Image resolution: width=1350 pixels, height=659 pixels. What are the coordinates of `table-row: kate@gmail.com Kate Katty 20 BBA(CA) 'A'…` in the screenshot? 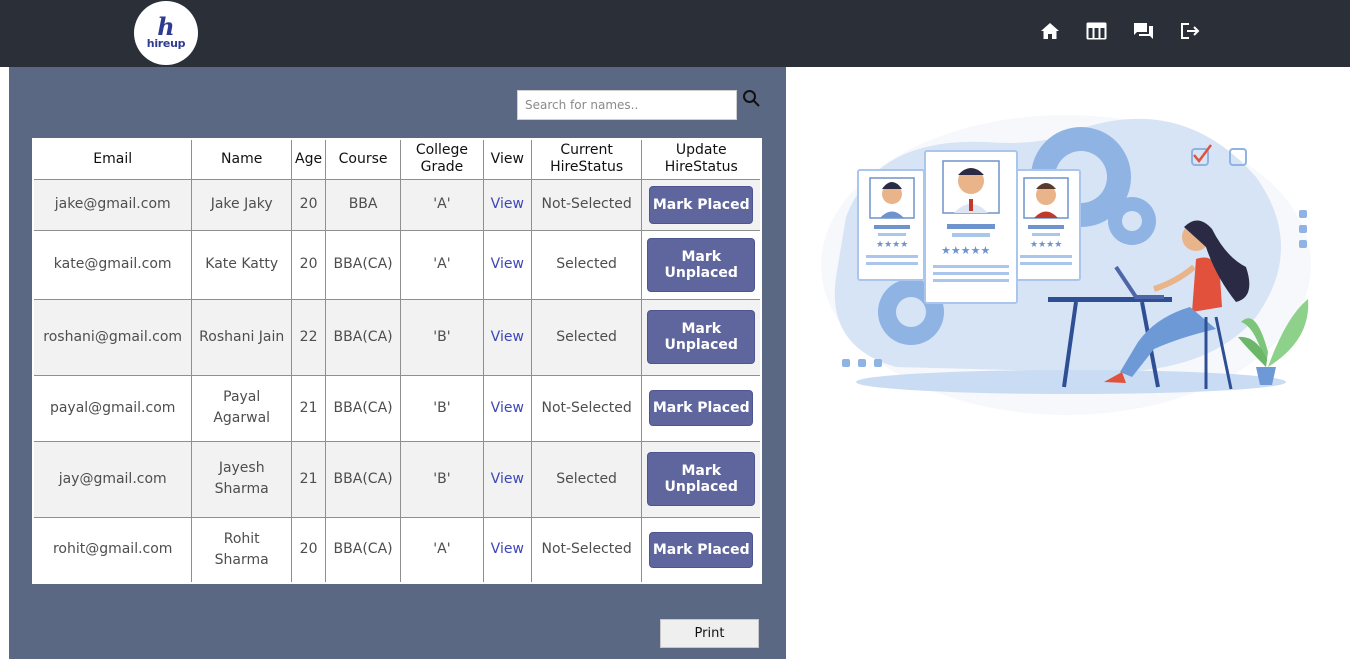 It's located at (397, 264).